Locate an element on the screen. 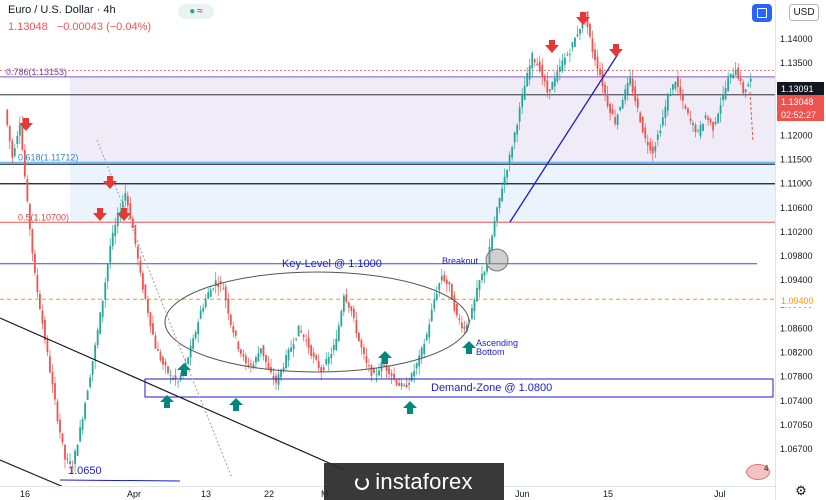 The height and width of the screenshot is (500, 826). ascending-bottom-label: Ascending Bottom is located at coordinates (497, 347).